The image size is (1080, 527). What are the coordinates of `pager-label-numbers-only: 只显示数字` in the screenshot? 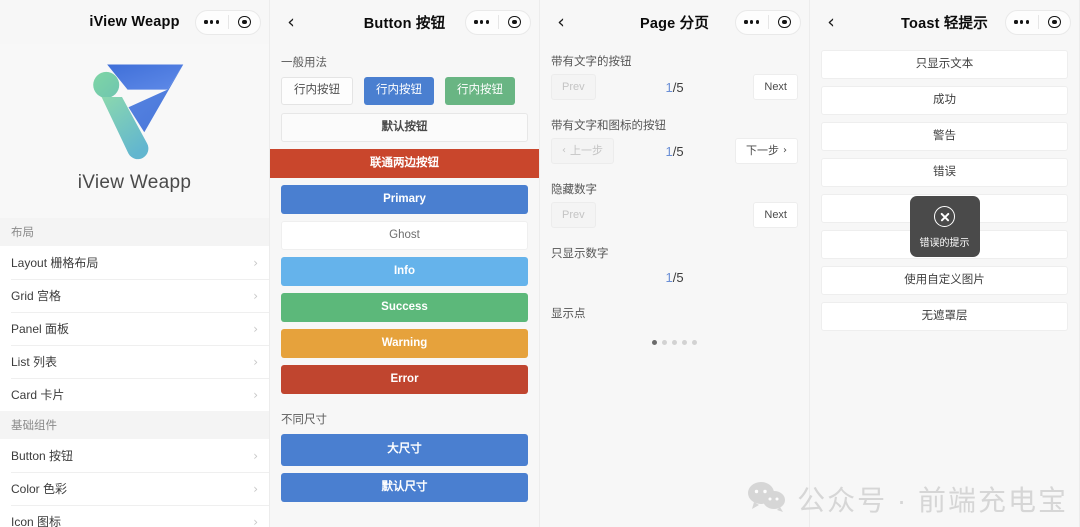 It's located at (580, 254).